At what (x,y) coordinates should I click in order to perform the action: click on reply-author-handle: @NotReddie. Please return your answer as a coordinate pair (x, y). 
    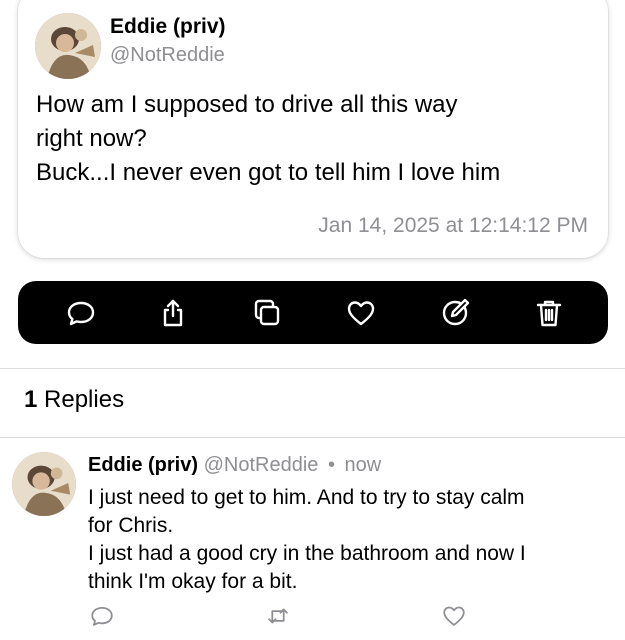
    Looking at the image, I should click on (261, 465).